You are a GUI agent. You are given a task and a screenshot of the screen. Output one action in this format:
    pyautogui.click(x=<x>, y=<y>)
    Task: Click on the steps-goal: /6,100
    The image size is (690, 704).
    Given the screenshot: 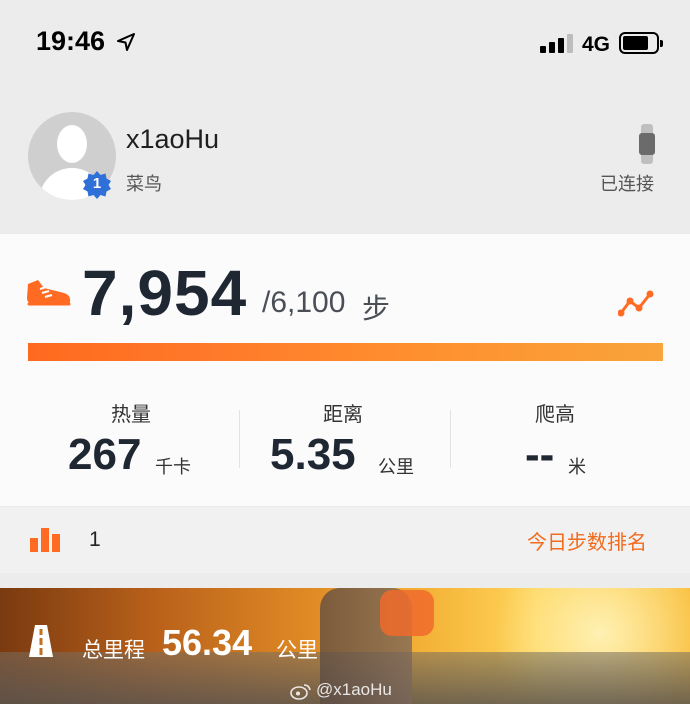 What is the action you would take?
    pyautogui.click(x=304, y=302)
    